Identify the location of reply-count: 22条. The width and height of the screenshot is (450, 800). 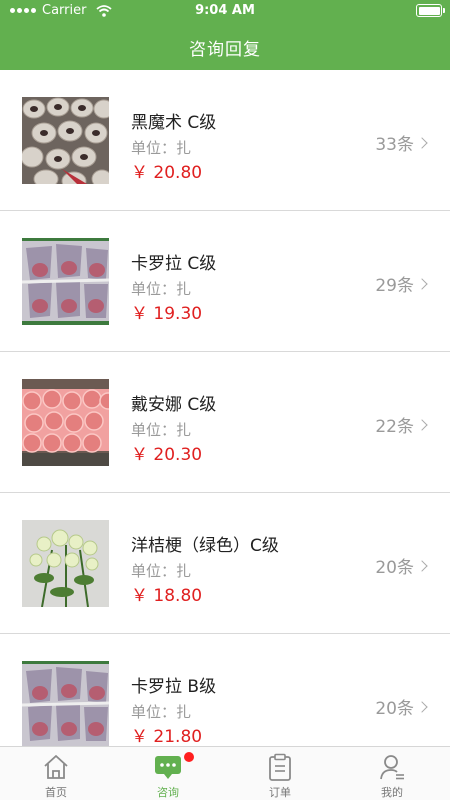
(401, 424).